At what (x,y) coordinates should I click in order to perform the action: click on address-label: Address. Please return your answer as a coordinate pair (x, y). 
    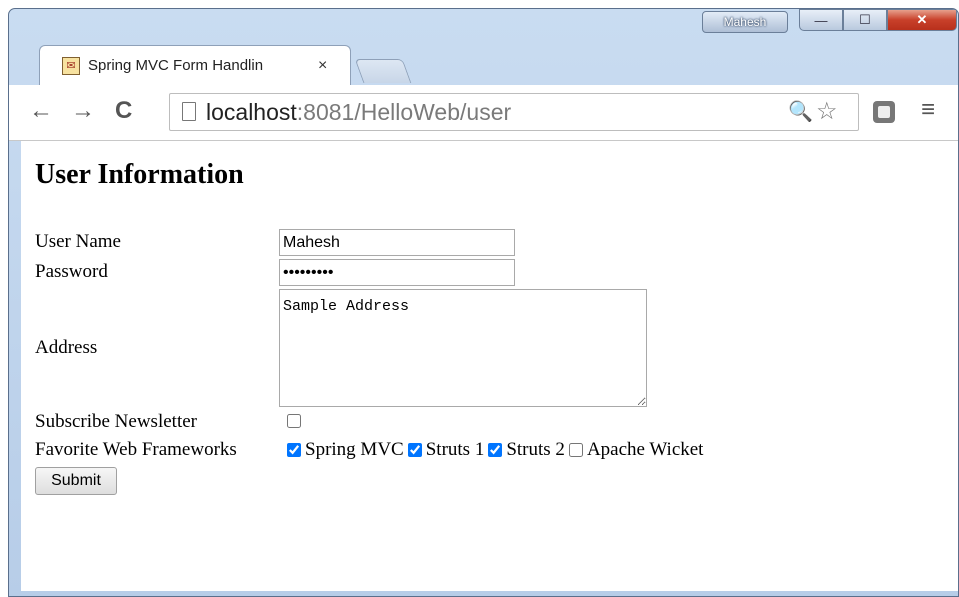
    Looking at the image, I should click on (66, 347).